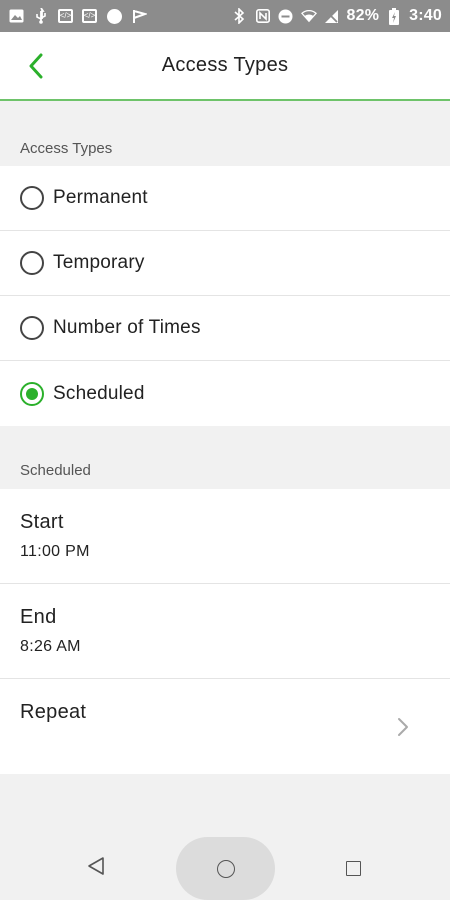  I want to click on start-time-row: Start 11:00 PM, so click(225, 536).